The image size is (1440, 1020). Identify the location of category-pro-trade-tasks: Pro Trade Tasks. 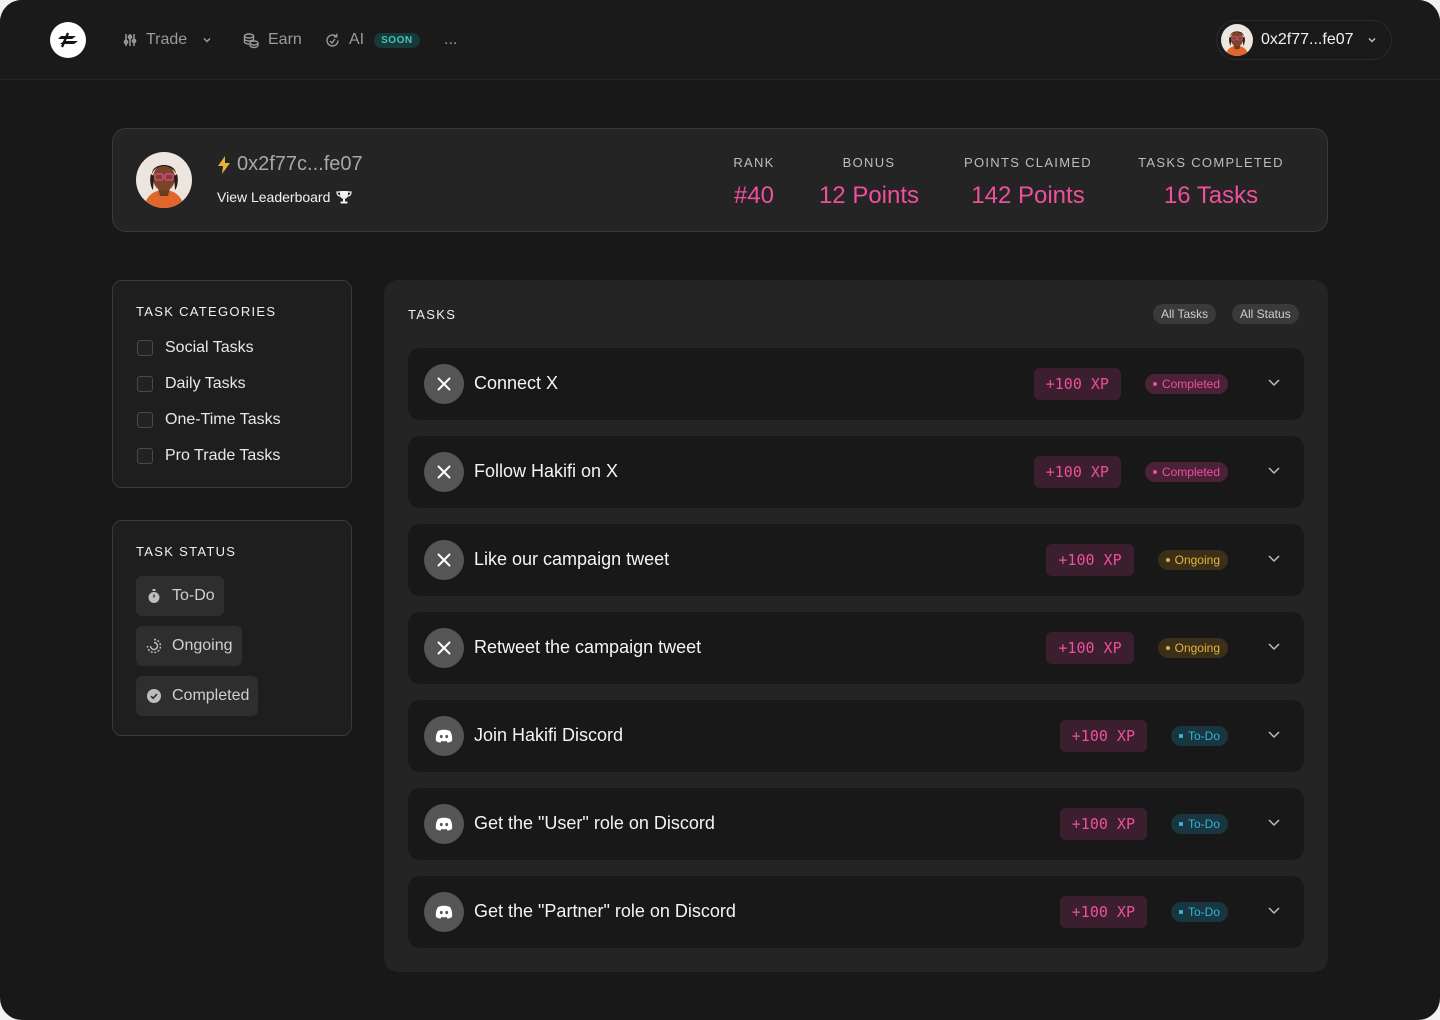
(208, 456).